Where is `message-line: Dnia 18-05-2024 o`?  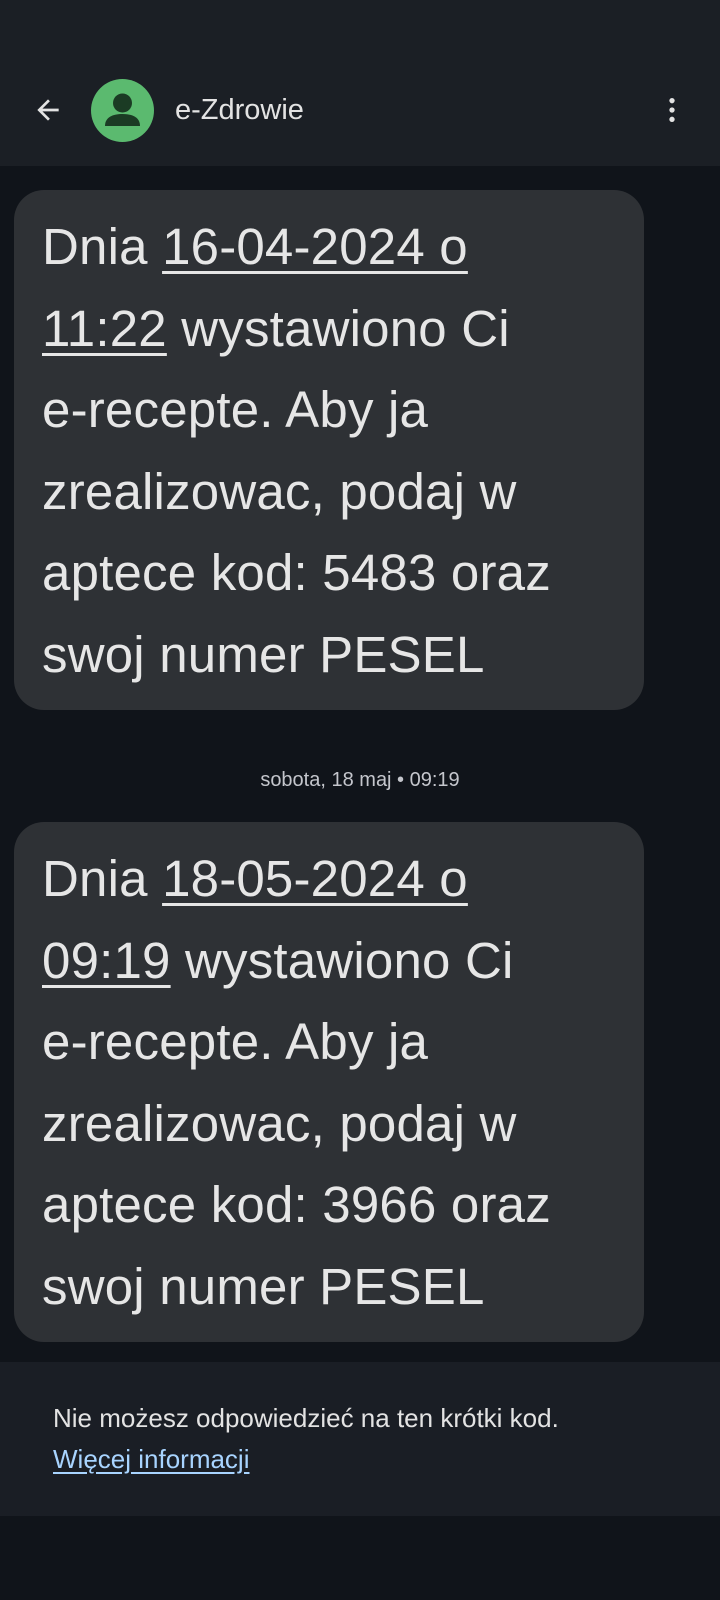 message-line: Dnia 18-05-2024 o is located at coordinates (333, 879).